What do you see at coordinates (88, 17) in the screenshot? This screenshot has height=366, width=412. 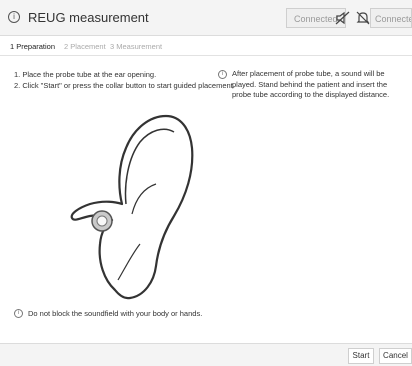 I see `window-title: REUG measurement` at bounding box center [88, 17].